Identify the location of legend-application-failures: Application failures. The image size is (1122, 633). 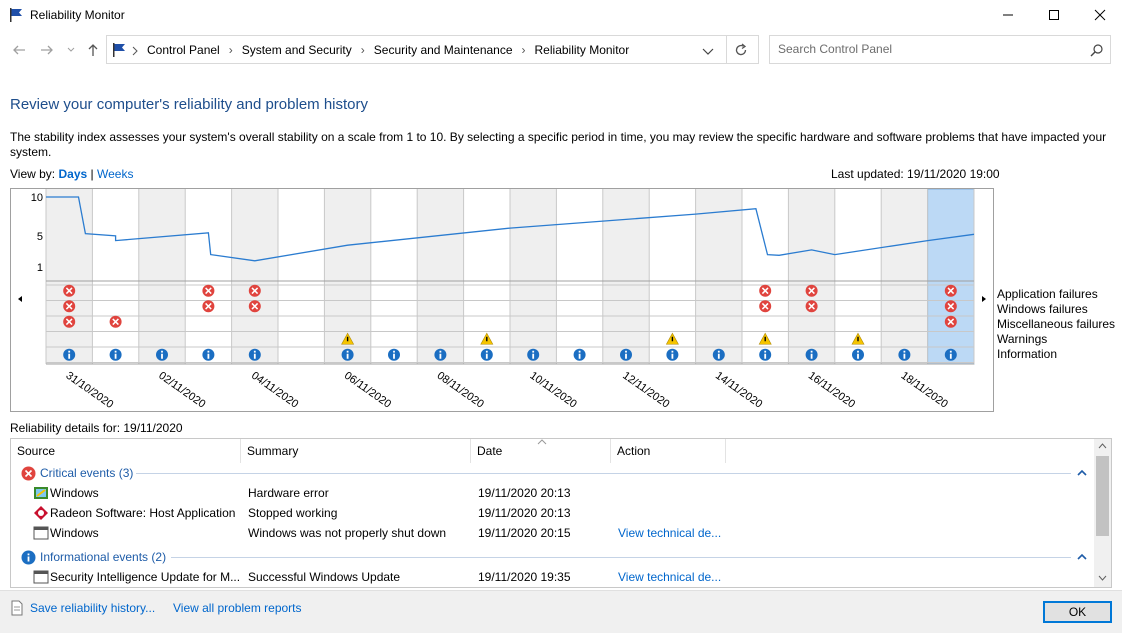
(1047, 294).